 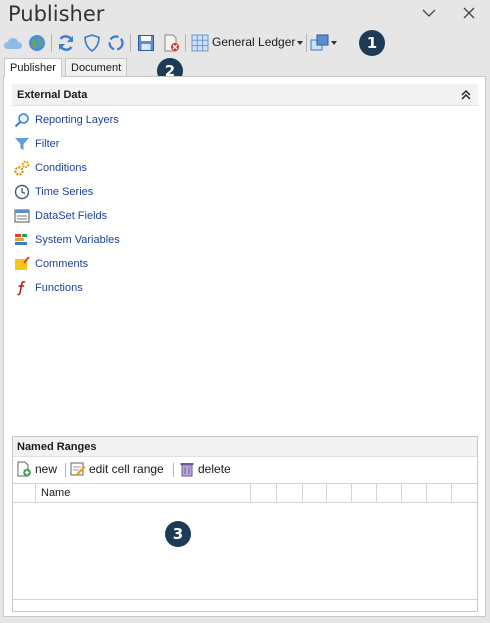 I want to click on clock-icon, so click(x=22, y=192).